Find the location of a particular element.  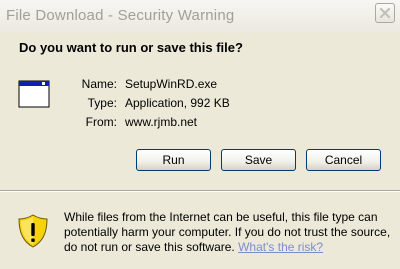

window-title: File Download - Security Warning is located at coordinates (120, 15).